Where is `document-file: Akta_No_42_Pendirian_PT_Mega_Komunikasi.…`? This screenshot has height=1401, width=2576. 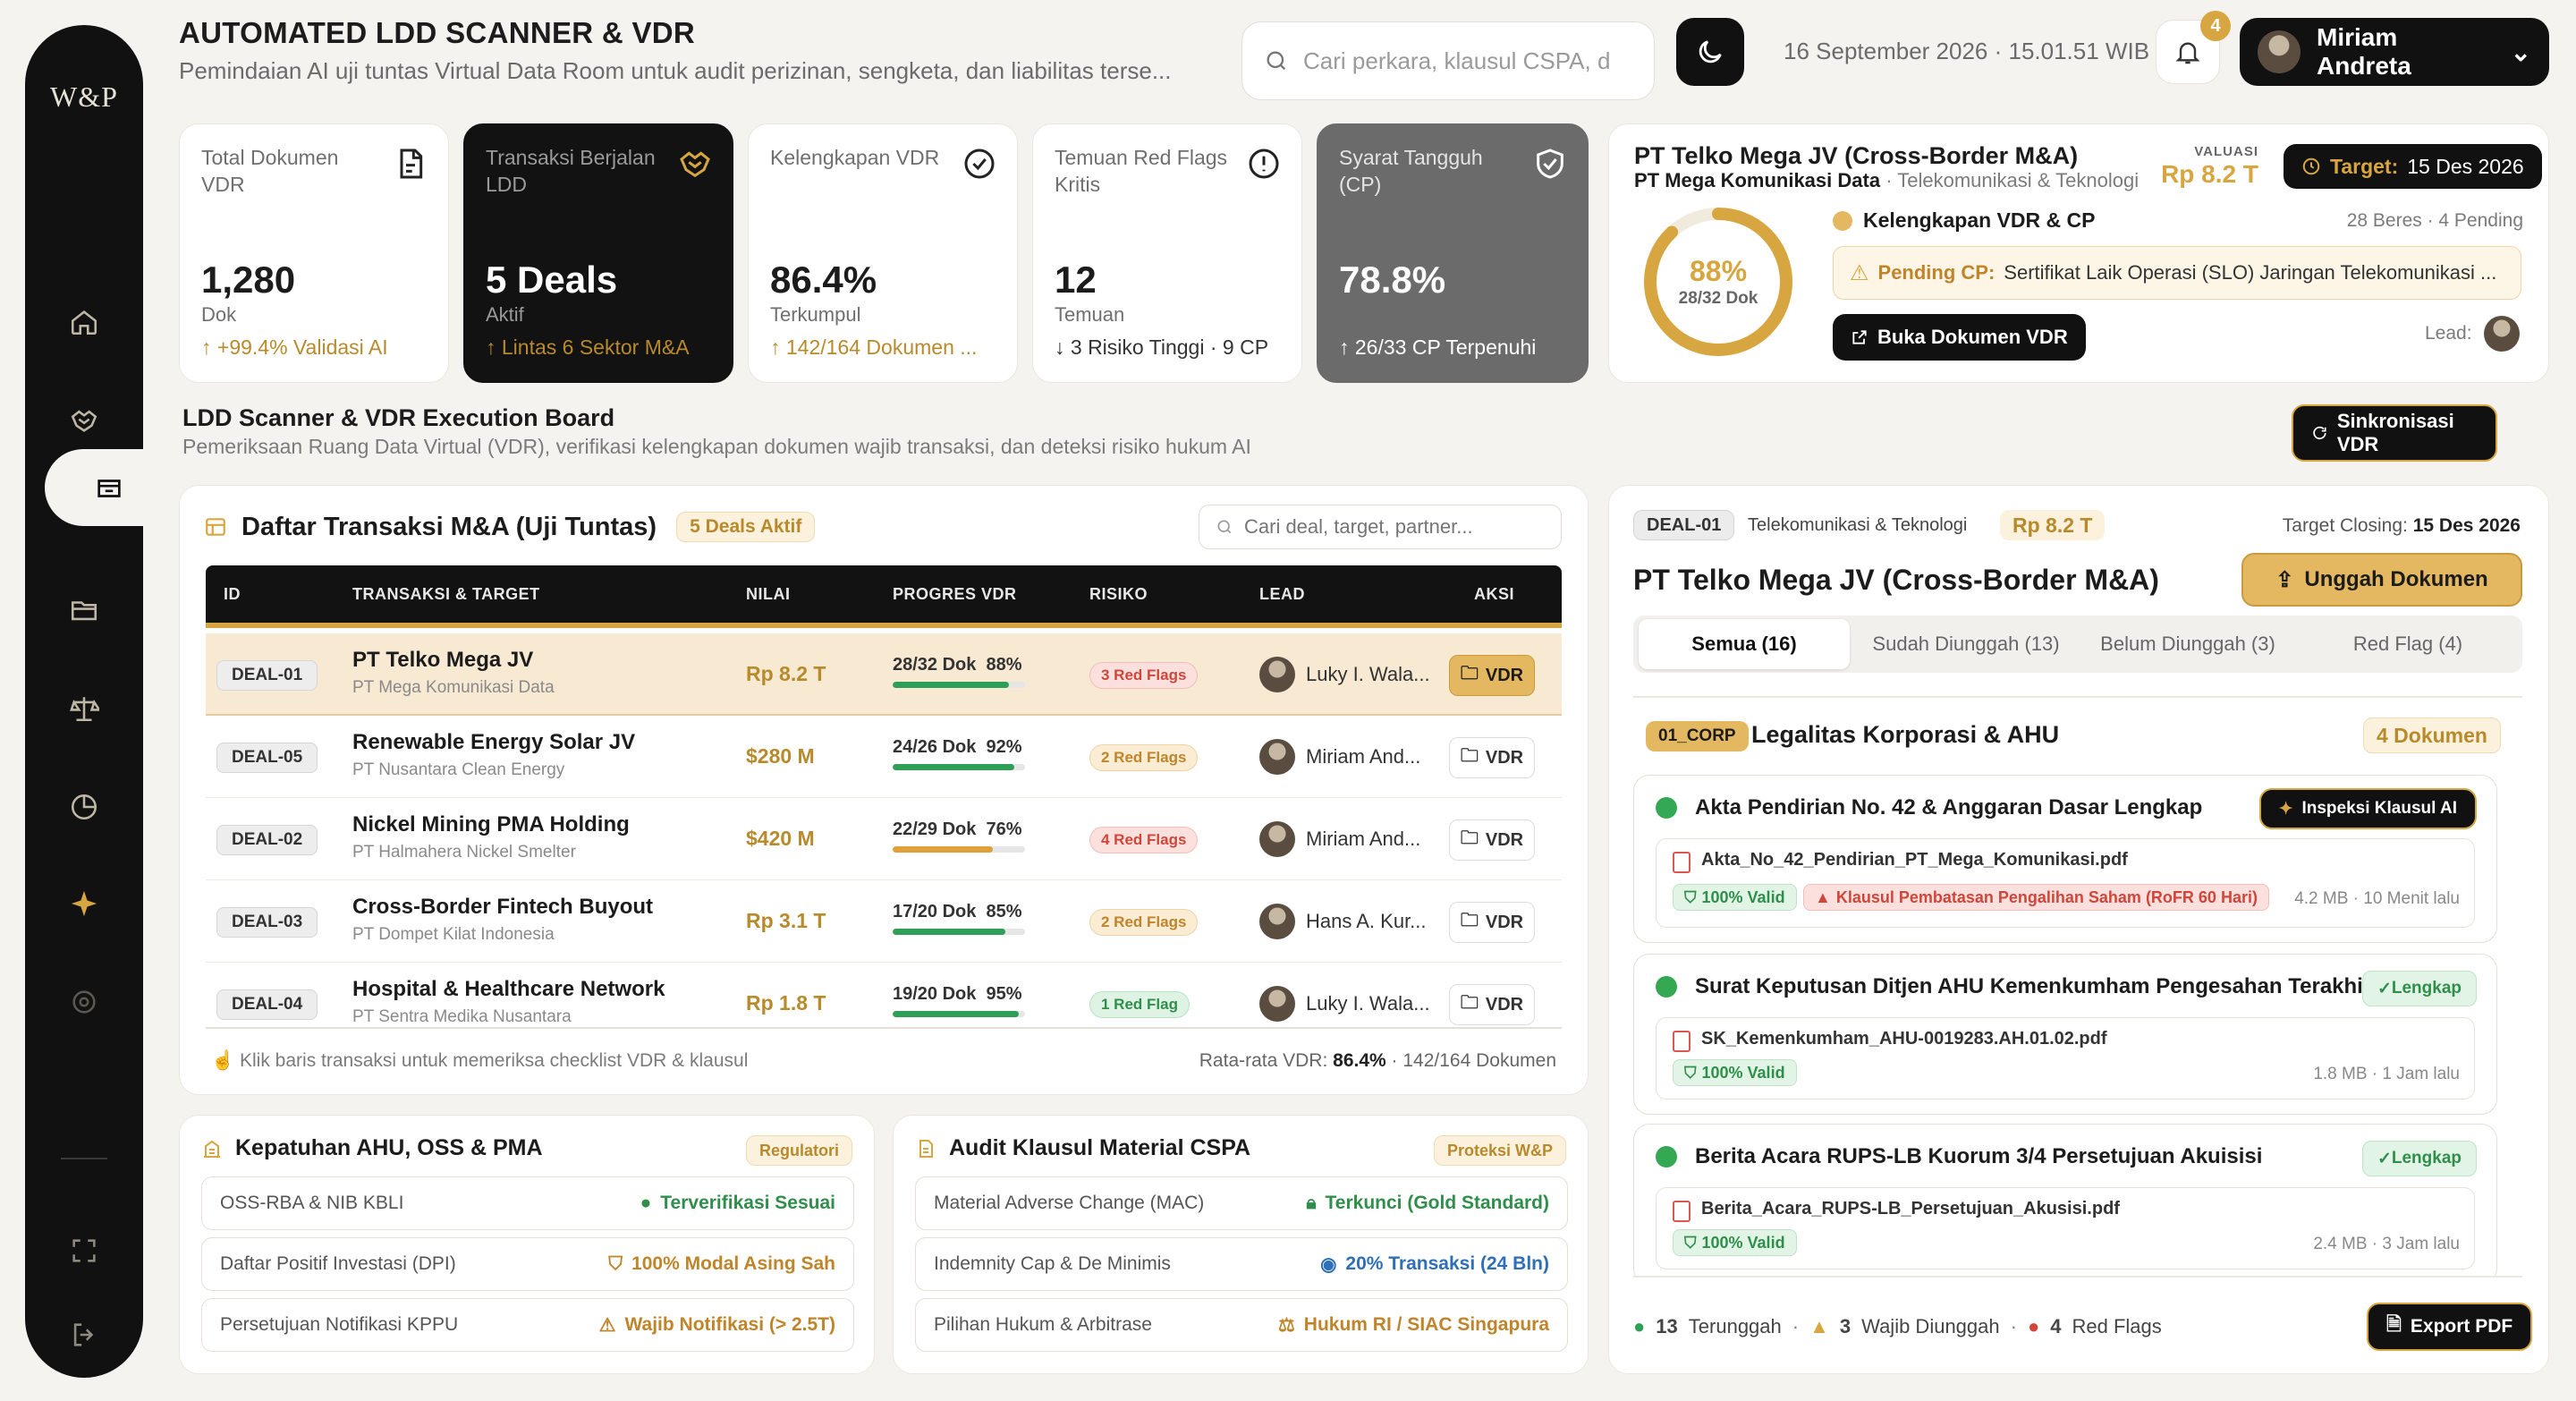 document-file: Akta_No_42_Pendirian_PT_Mega_Komunikasi.… is located at coordinates (2065, 883).